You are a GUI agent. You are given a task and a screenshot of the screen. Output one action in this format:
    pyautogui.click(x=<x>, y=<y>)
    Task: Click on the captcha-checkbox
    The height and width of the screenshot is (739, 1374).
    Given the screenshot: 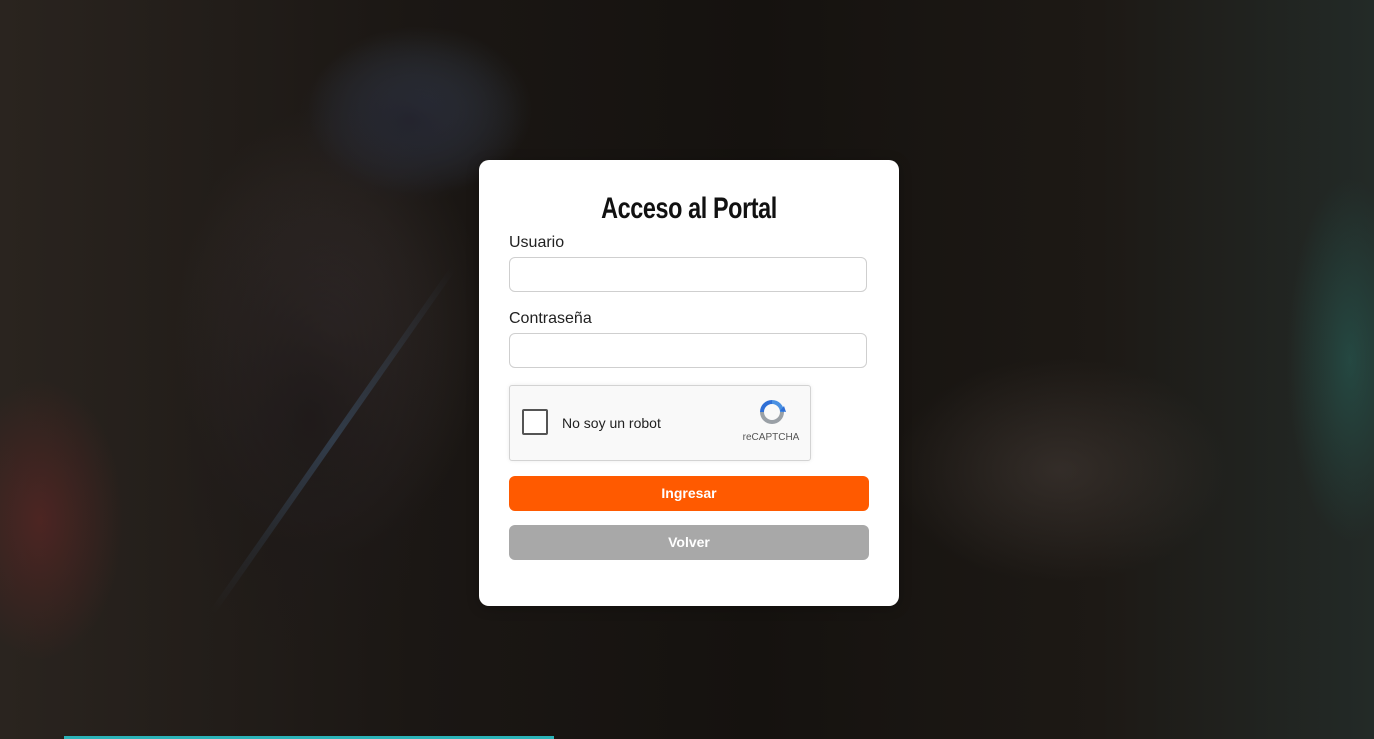 What is the action you would take?
    pyautogui.click(x=535, y=422)
    